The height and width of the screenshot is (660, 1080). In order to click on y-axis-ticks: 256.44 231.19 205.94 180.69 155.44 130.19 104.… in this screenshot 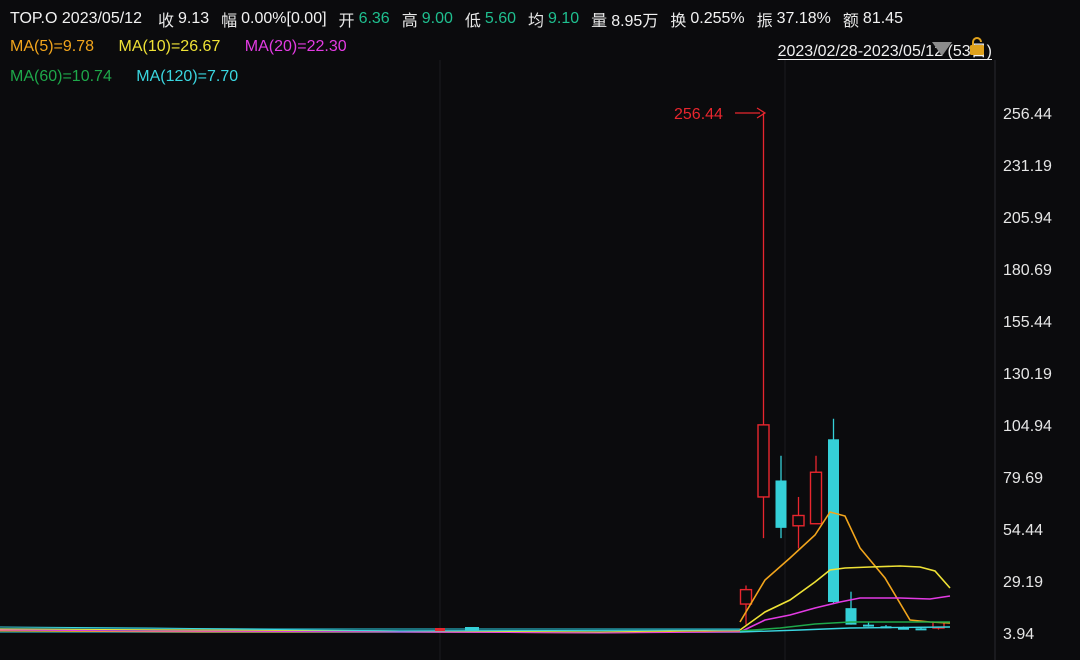, I will do `click(1027, 374)`.